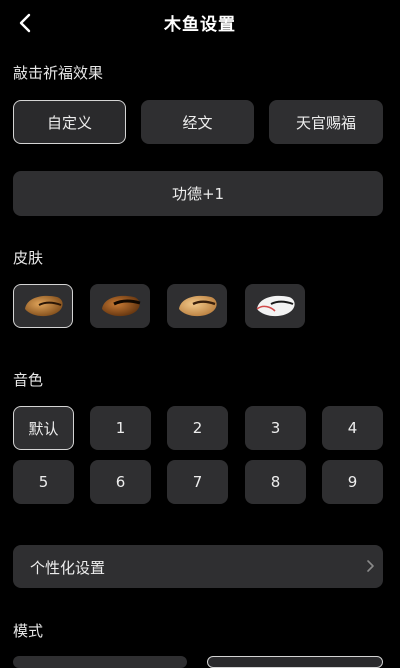  I want to click on wooden-fish-brown-icon, so click(44, 306).